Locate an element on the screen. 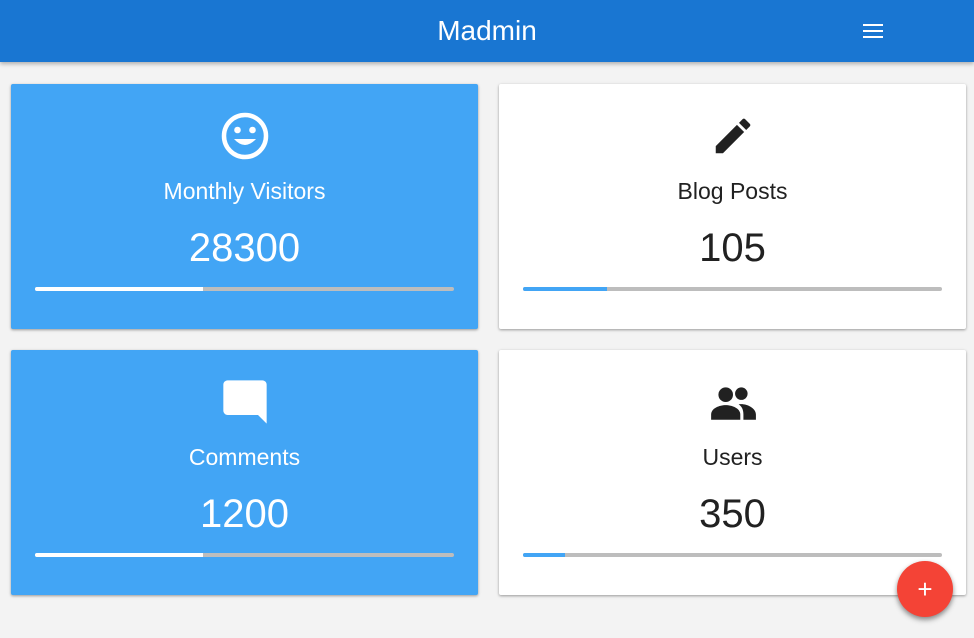 The width and height of the screenshot is (974, 638). card-value: 350 is located at coordinates (732, 514).